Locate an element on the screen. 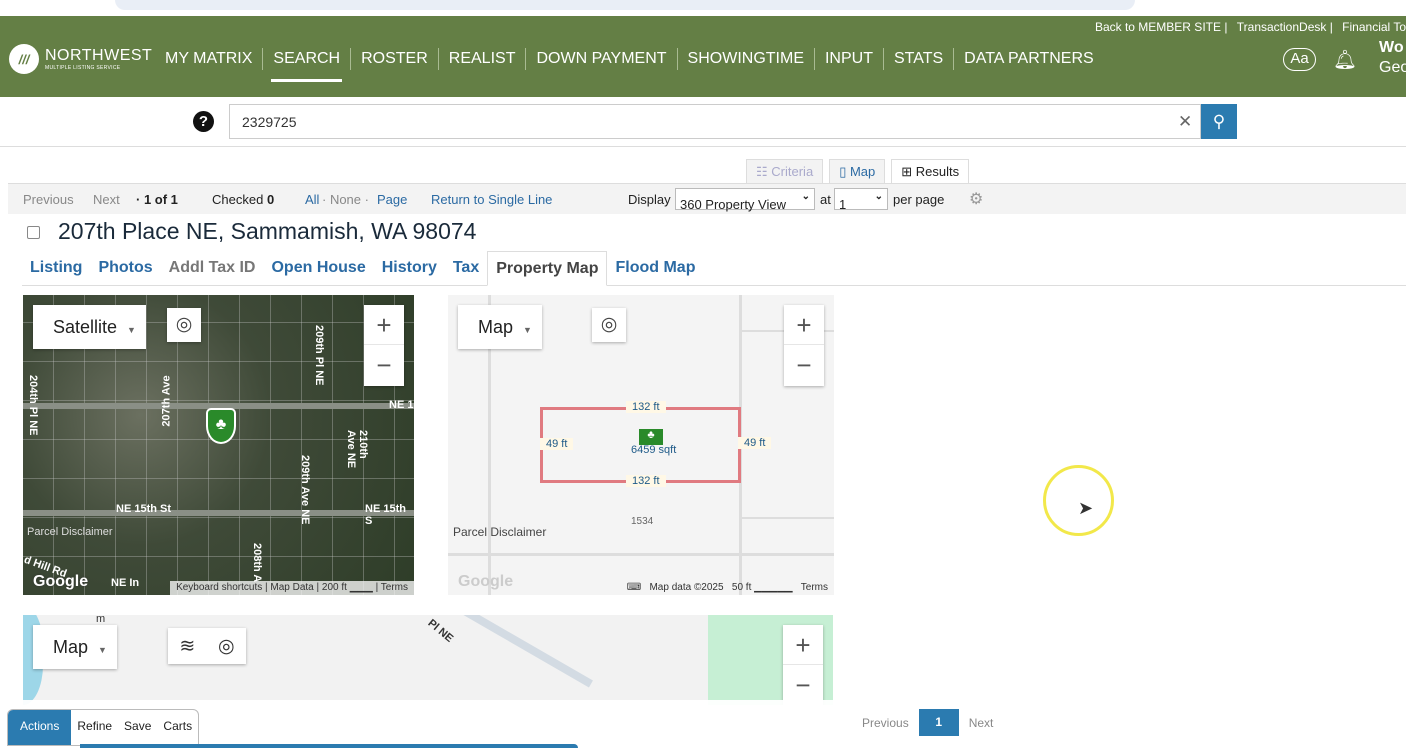 The width and height of the screenshot is (1406, 748). nav-search: SEARCH is located at coordinates (307, 65).